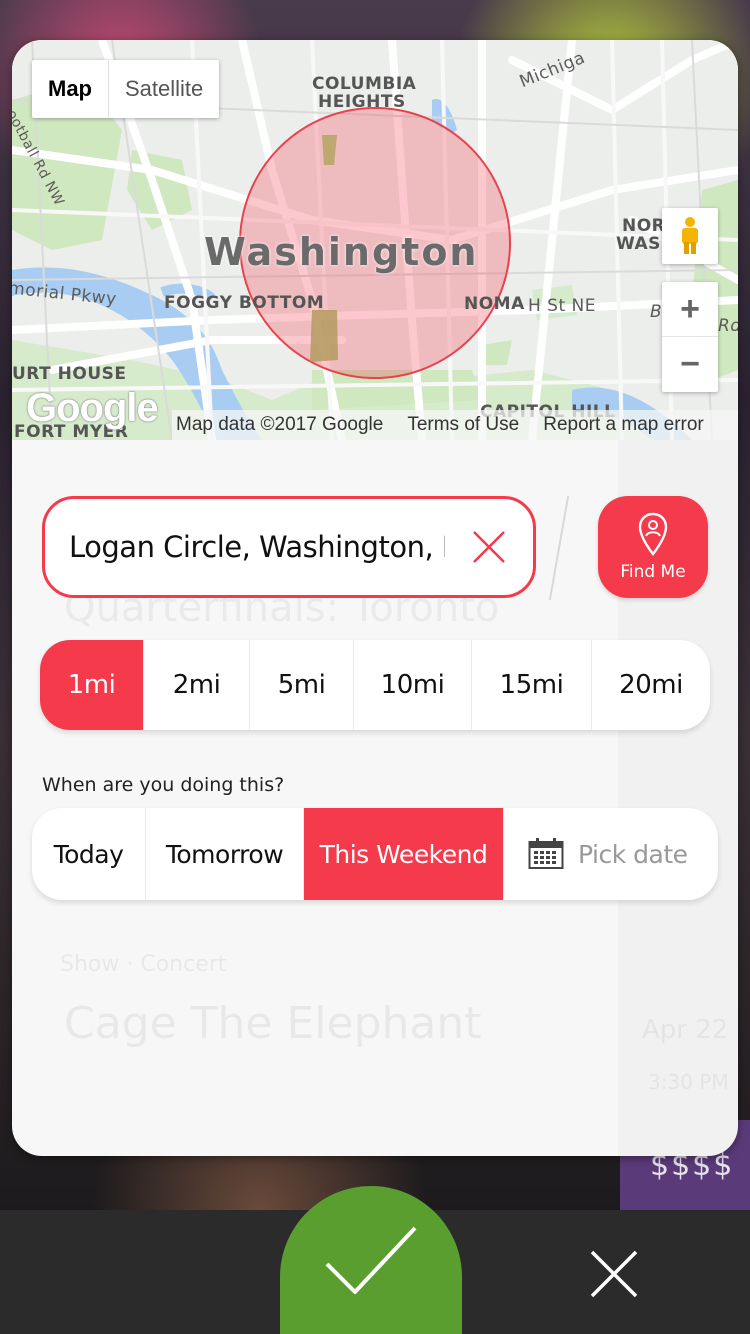 This screenshot has height=1334, width=750. I want to click on map-label: Rd, so click(728, 326).